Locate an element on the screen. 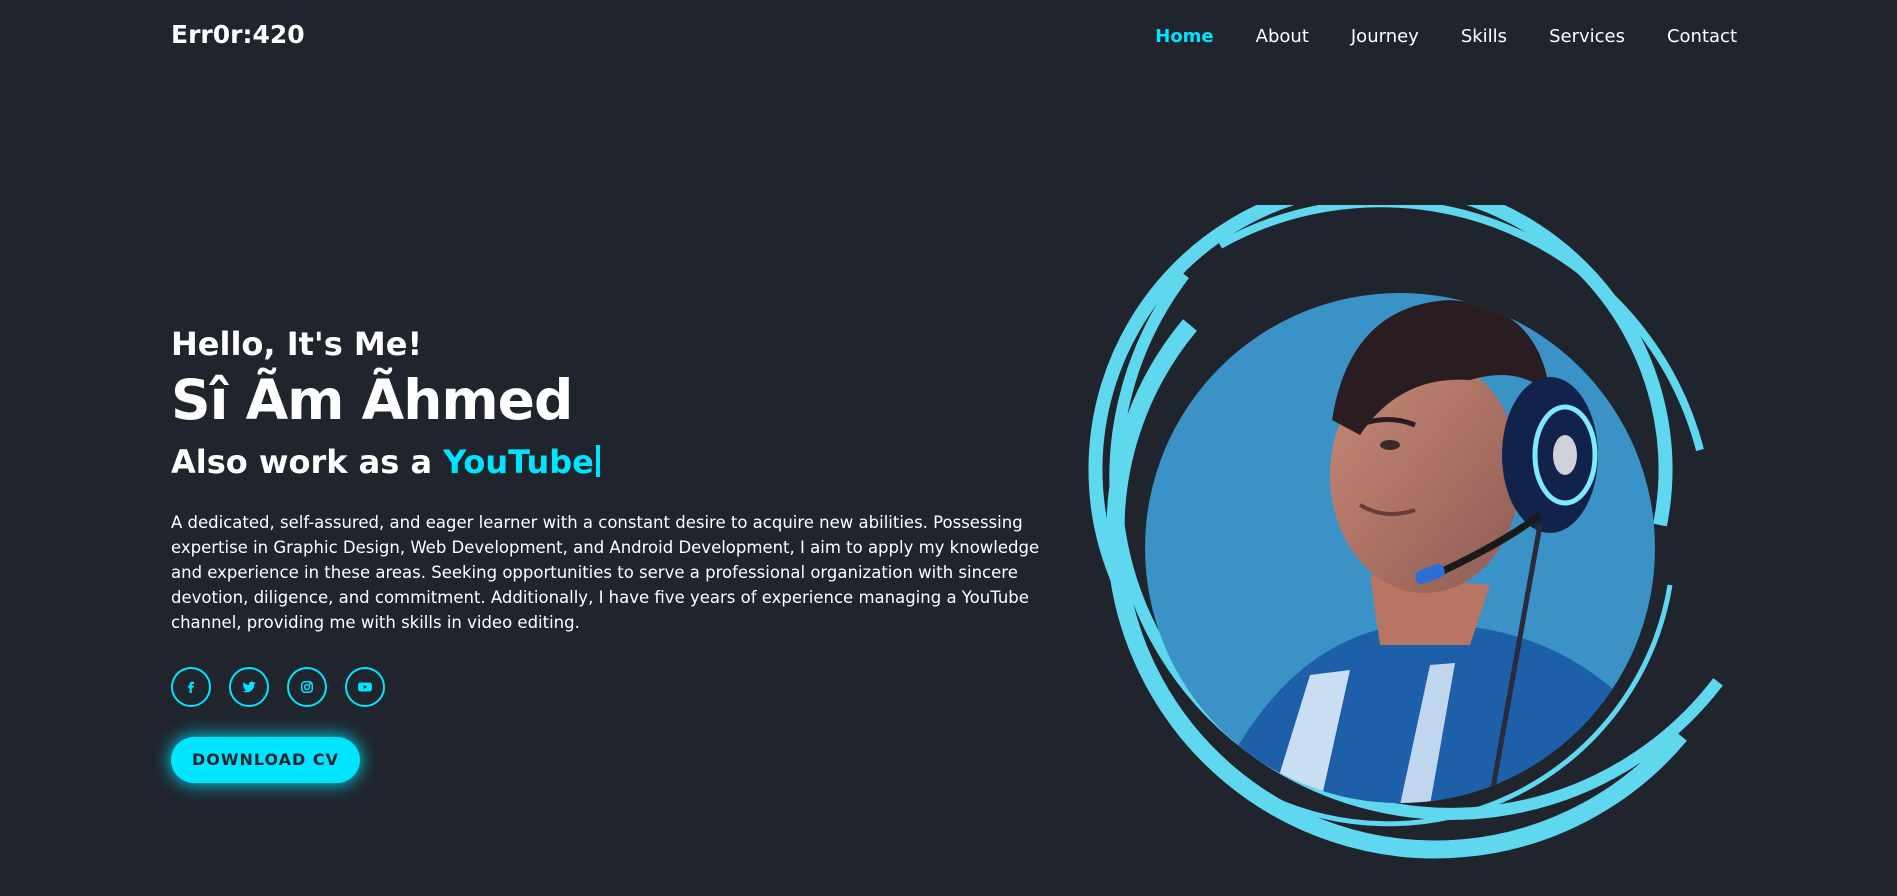 The height and width of the screenshot is (896, 1897). typing-caret is located at coordinates (597, 461).